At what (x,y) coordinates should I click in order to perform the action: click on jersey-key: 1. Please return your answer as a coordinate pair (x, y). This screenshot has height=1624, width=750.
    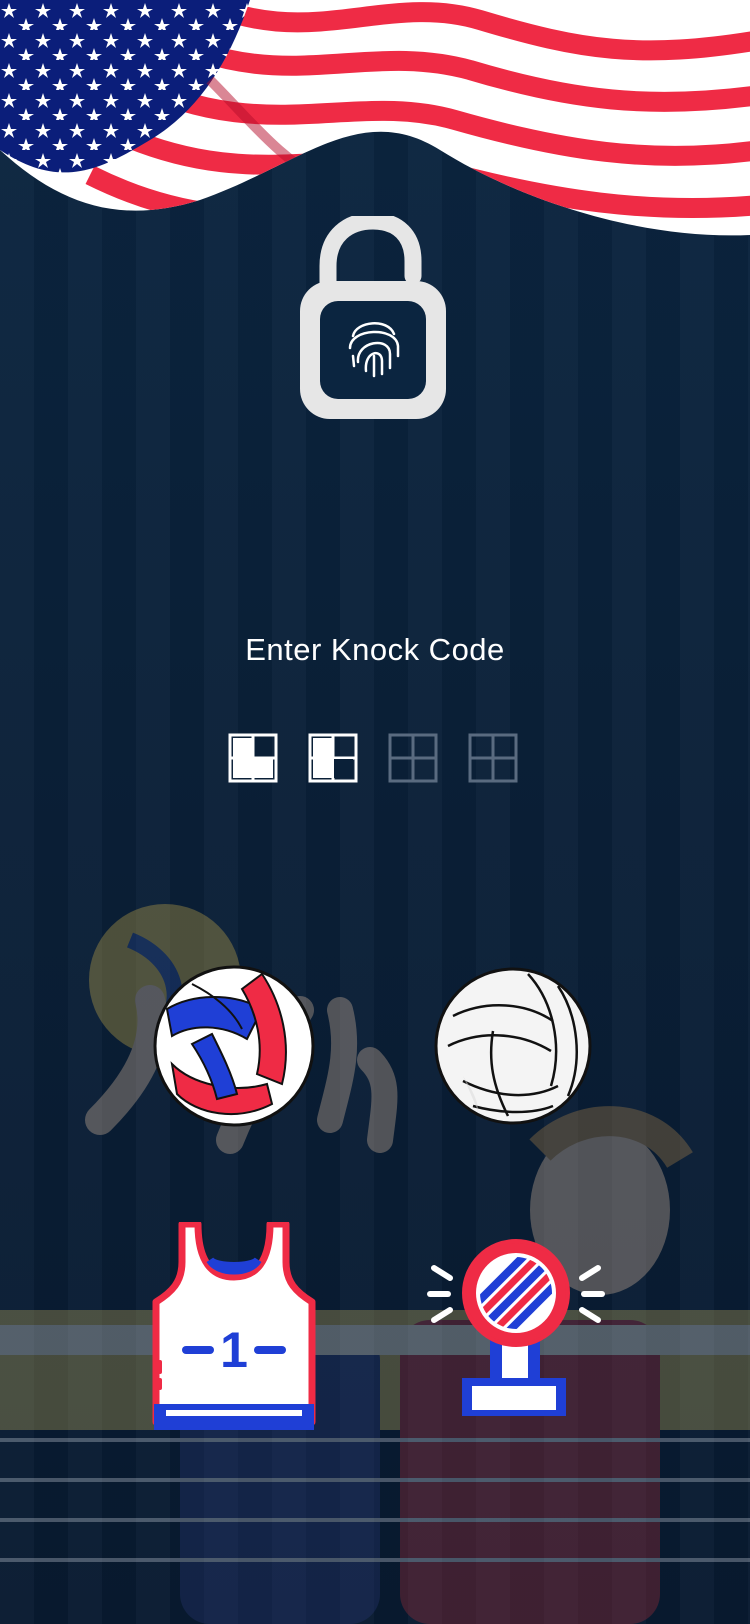
    Looking at the image, I should click on (234, 1327).